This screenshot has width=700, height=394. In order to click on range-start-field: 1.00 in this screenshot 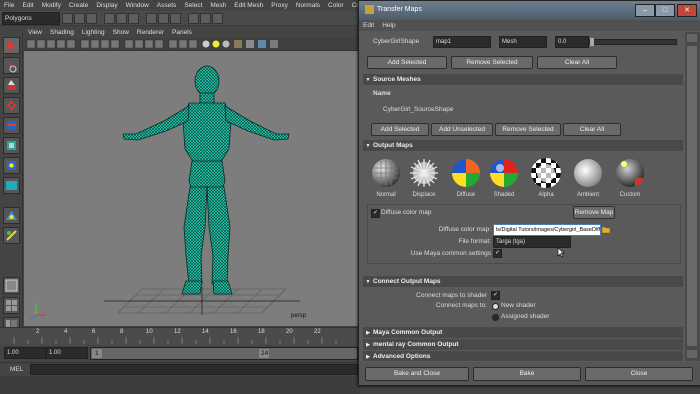, I will do `click(25, 353)`.